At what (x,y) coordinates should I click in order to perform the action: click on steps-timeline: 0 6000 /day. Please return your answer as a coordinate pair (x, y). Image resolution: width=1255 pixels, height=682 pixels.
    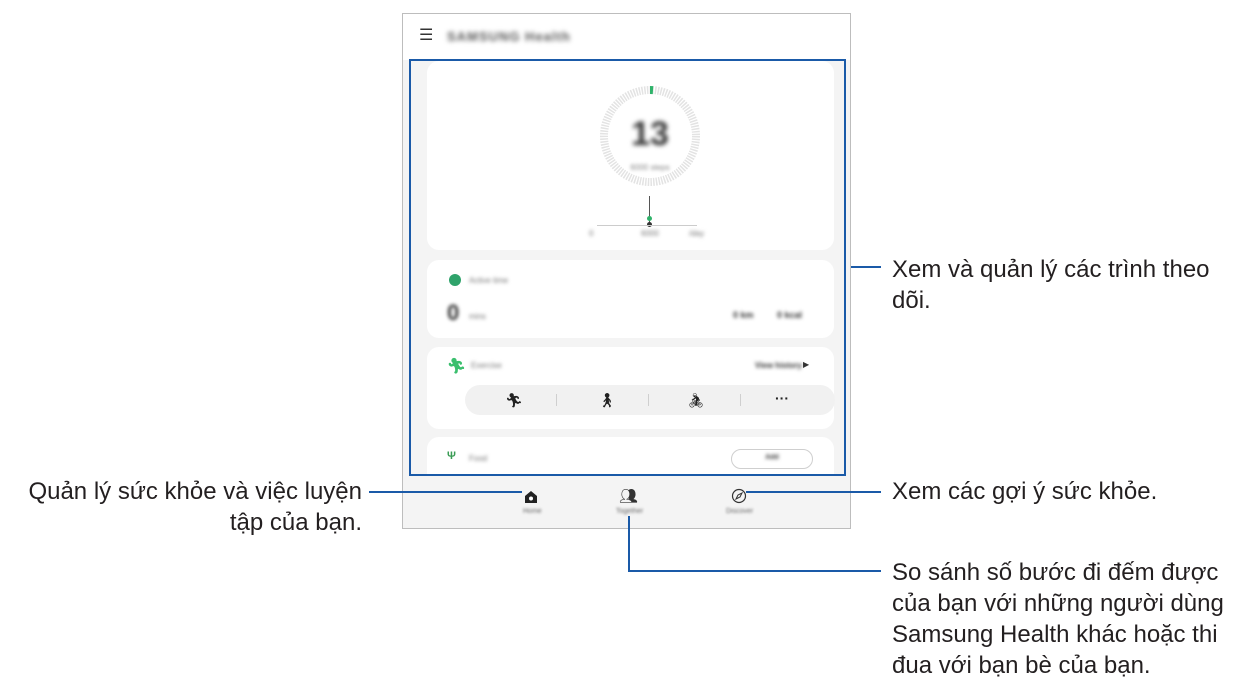
    Looking at the image, I should click on (652, 217).